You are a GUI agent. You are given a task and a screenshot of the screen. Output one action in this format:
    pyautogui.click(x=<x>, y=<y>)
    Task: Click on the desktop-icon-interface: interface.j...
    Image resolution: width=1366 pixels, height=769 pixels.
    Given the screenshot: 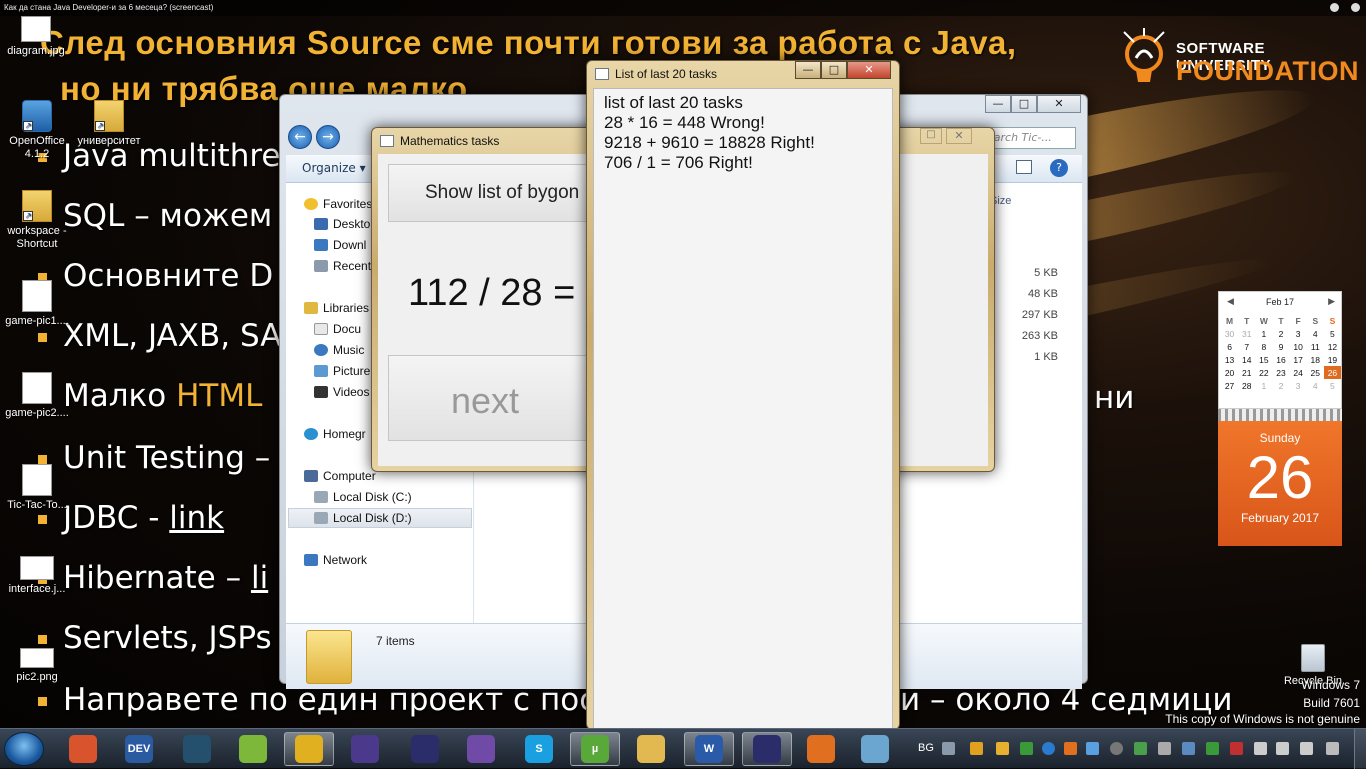 What is the action you would take?
    pyautogui.click(x=37, y=576)
    